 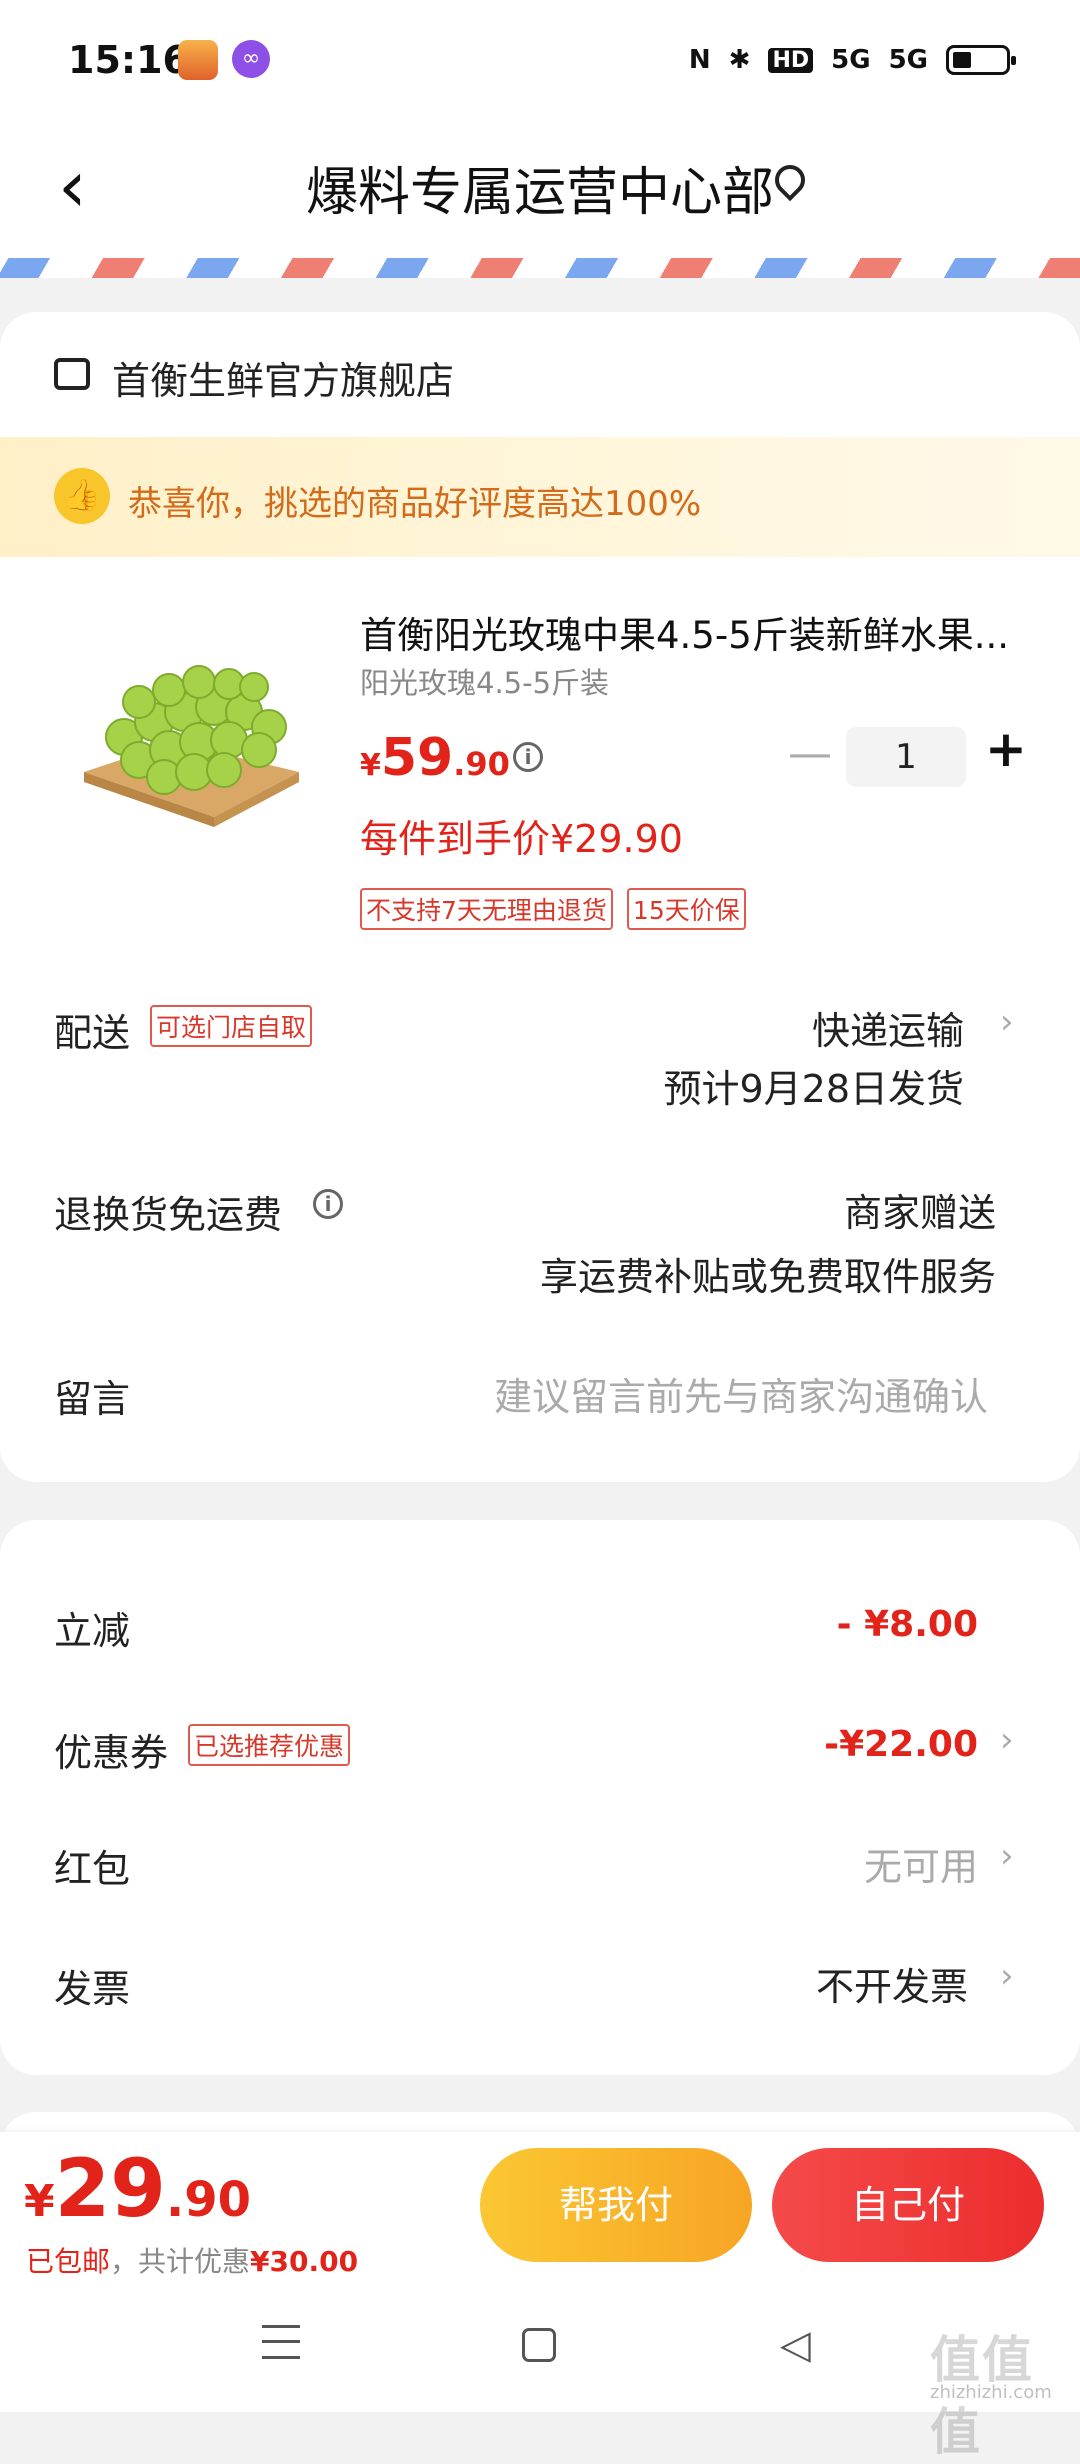 I want to click on watermark-url: zhizhizhi.com, so click(x=991, y=2392).